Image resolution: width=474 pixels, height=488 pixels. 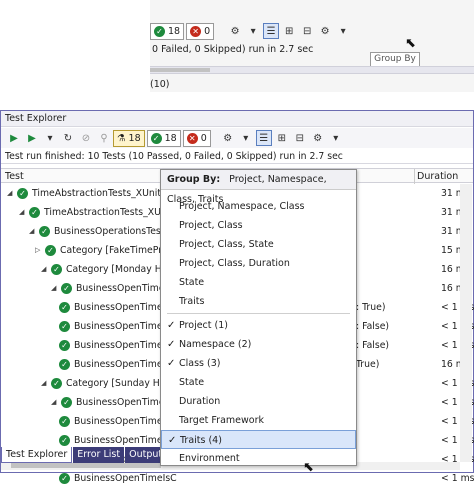 I want to click on group-by-icon: ☰, so click(x=263, y=138).